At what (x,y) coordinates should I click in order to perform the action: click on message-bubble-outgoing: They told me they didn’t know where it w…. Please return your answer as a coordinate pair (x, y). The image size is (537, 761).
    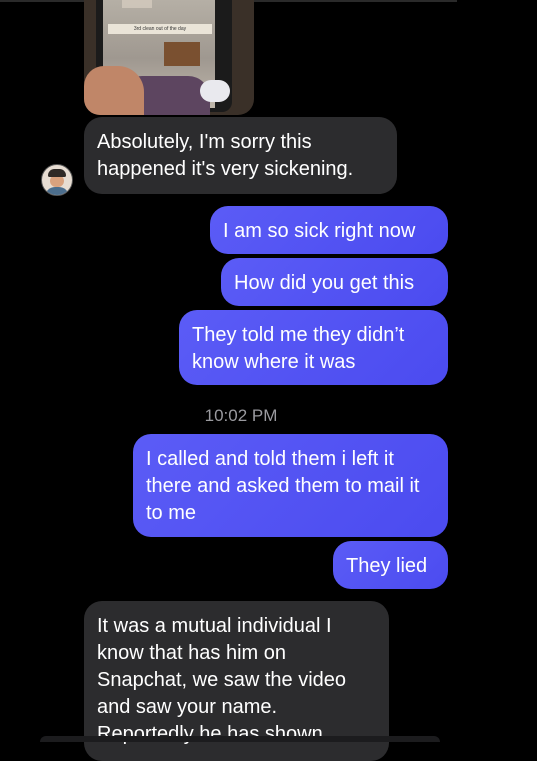
    Looking at the image, I should click on (313, 347).